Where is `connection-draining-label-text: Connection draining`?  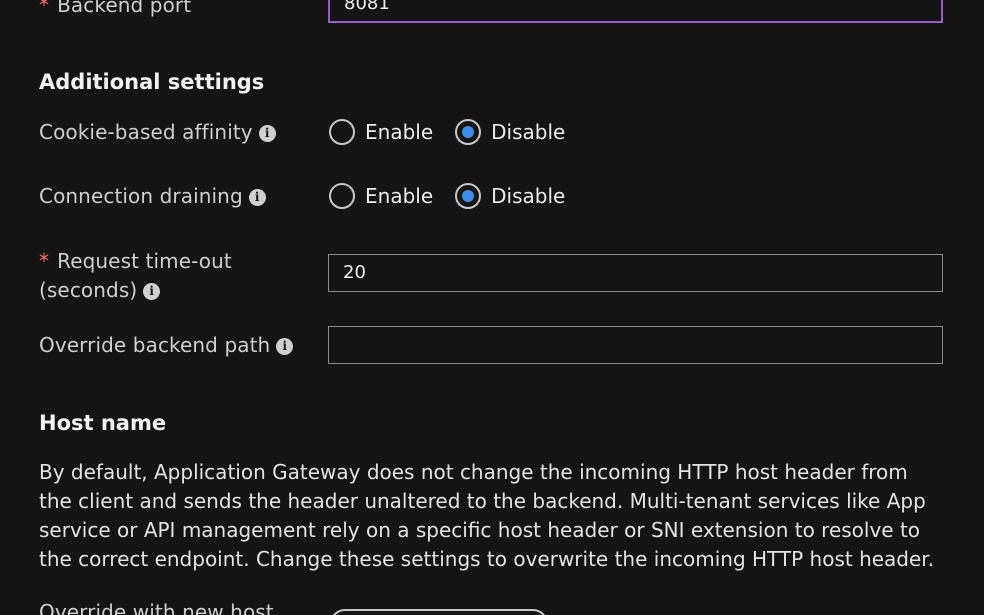 connection-draining-label-text: Connection draining is located at coordinates (141, 196).